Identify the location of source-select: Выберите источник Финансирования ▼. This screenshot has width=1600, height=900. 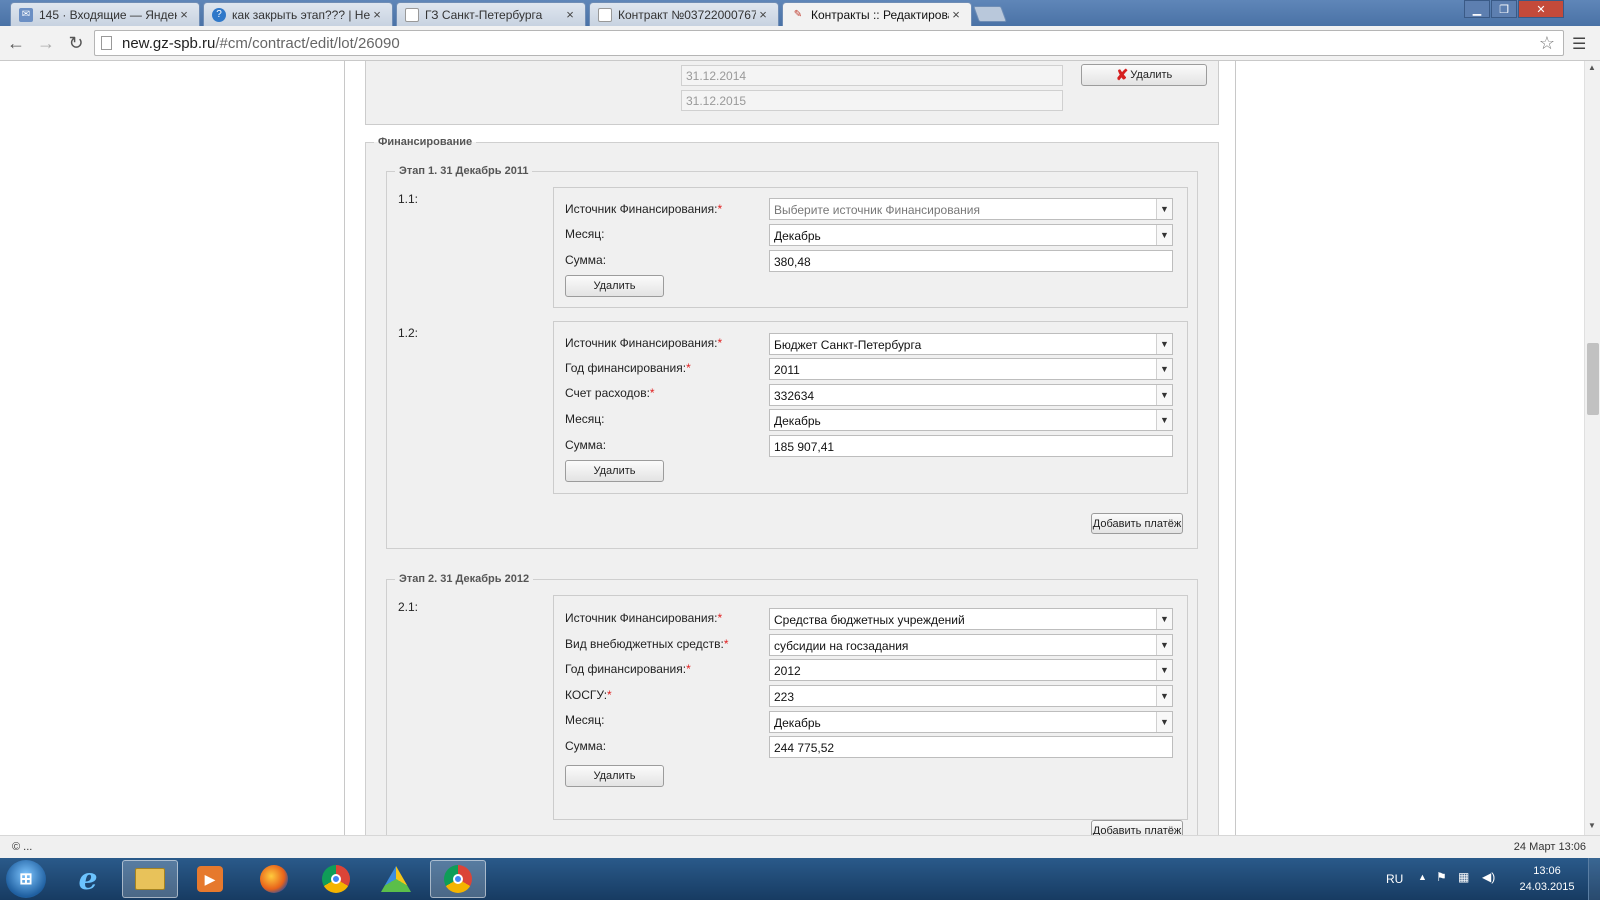
(971, 209).